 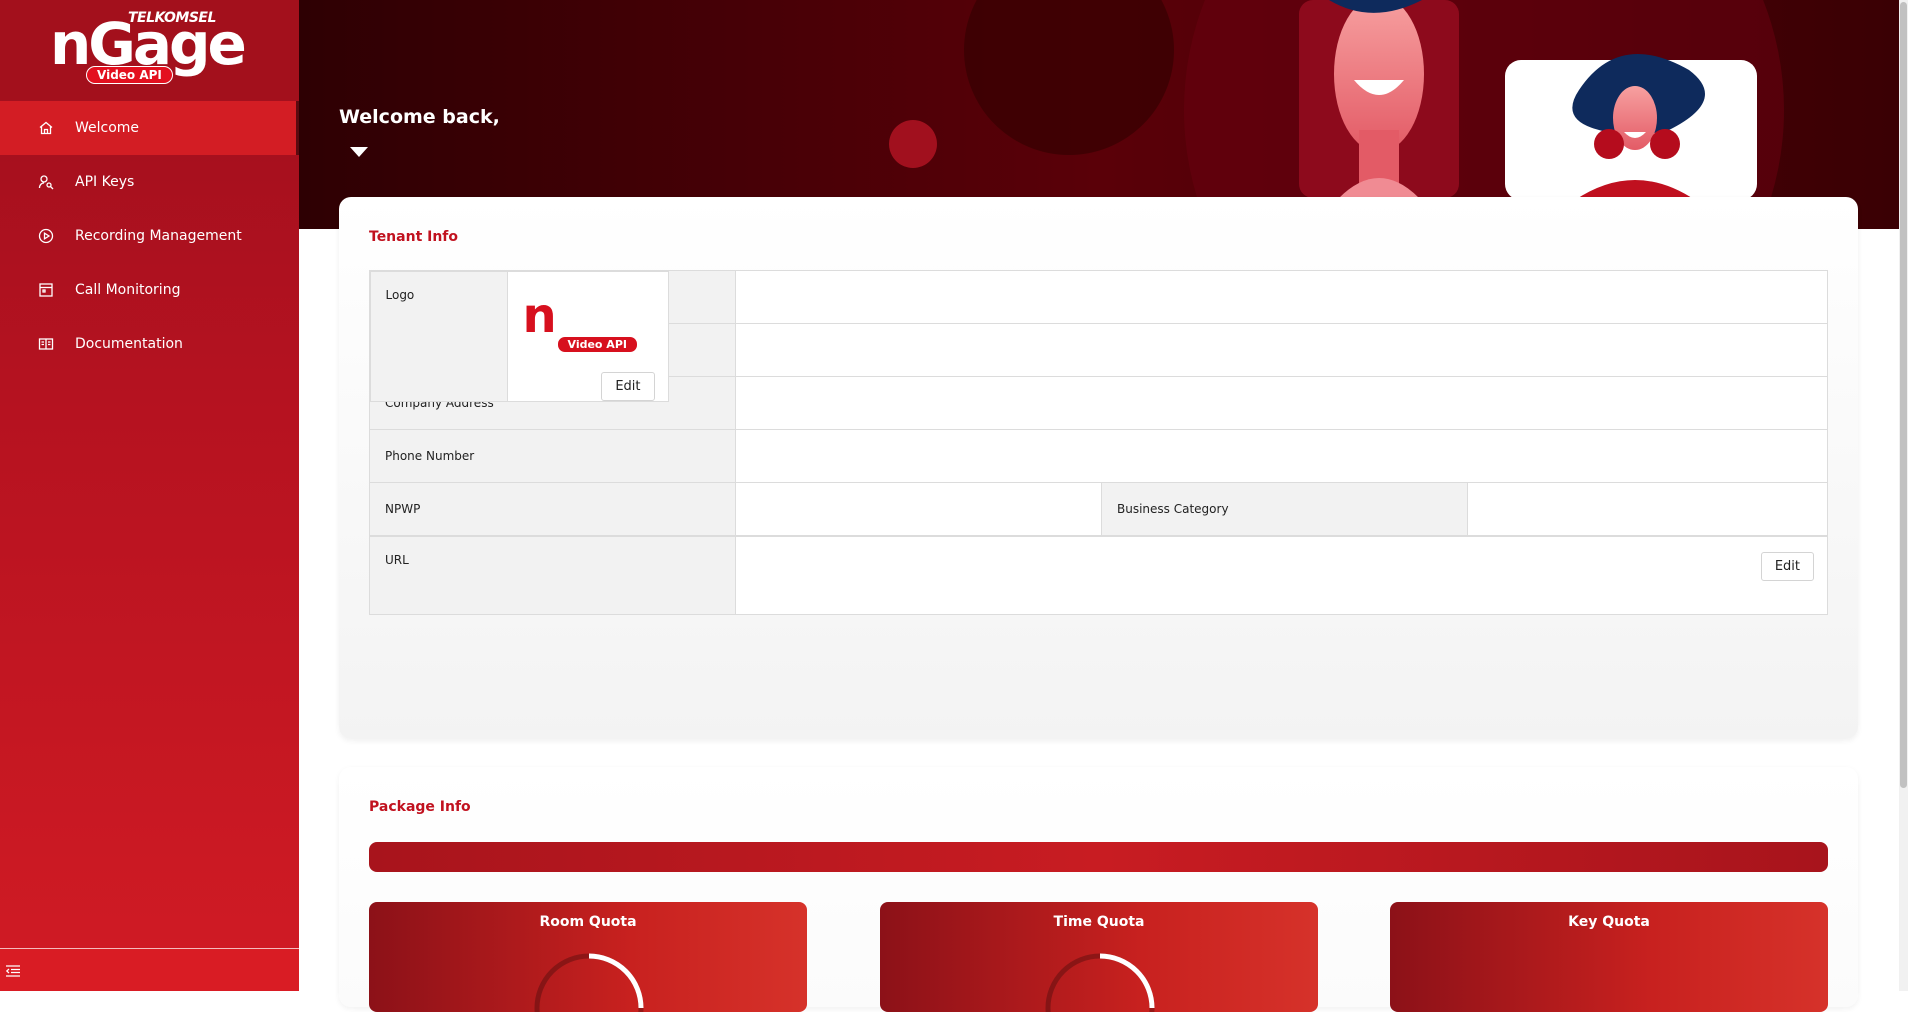 I want to click on url-label: URL, so click(x=552, y=575).